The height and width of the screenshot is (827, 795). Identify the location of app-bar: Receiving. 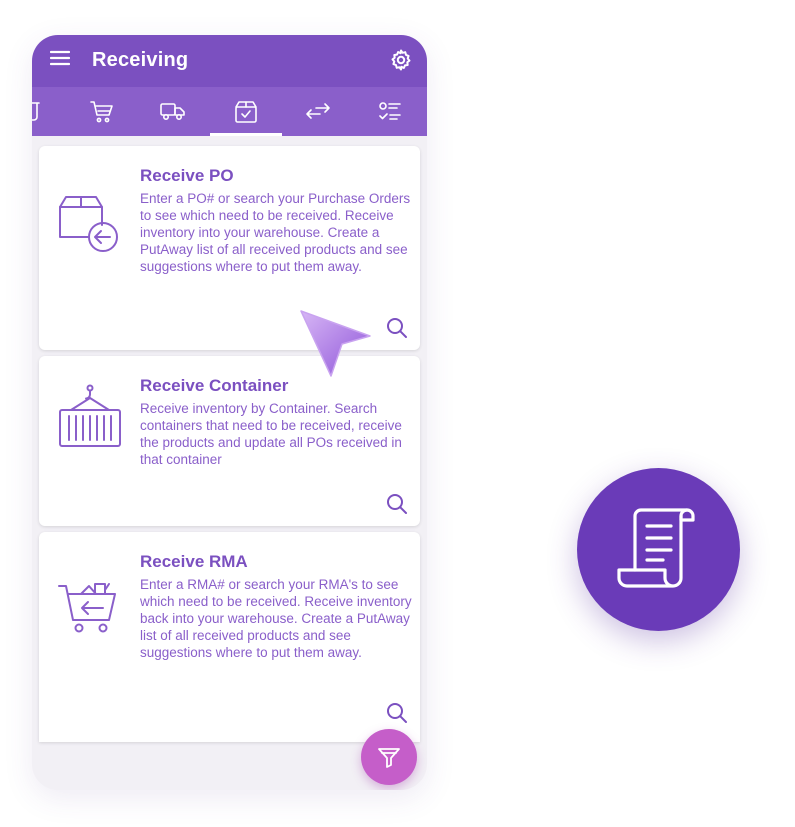
(229, 61).